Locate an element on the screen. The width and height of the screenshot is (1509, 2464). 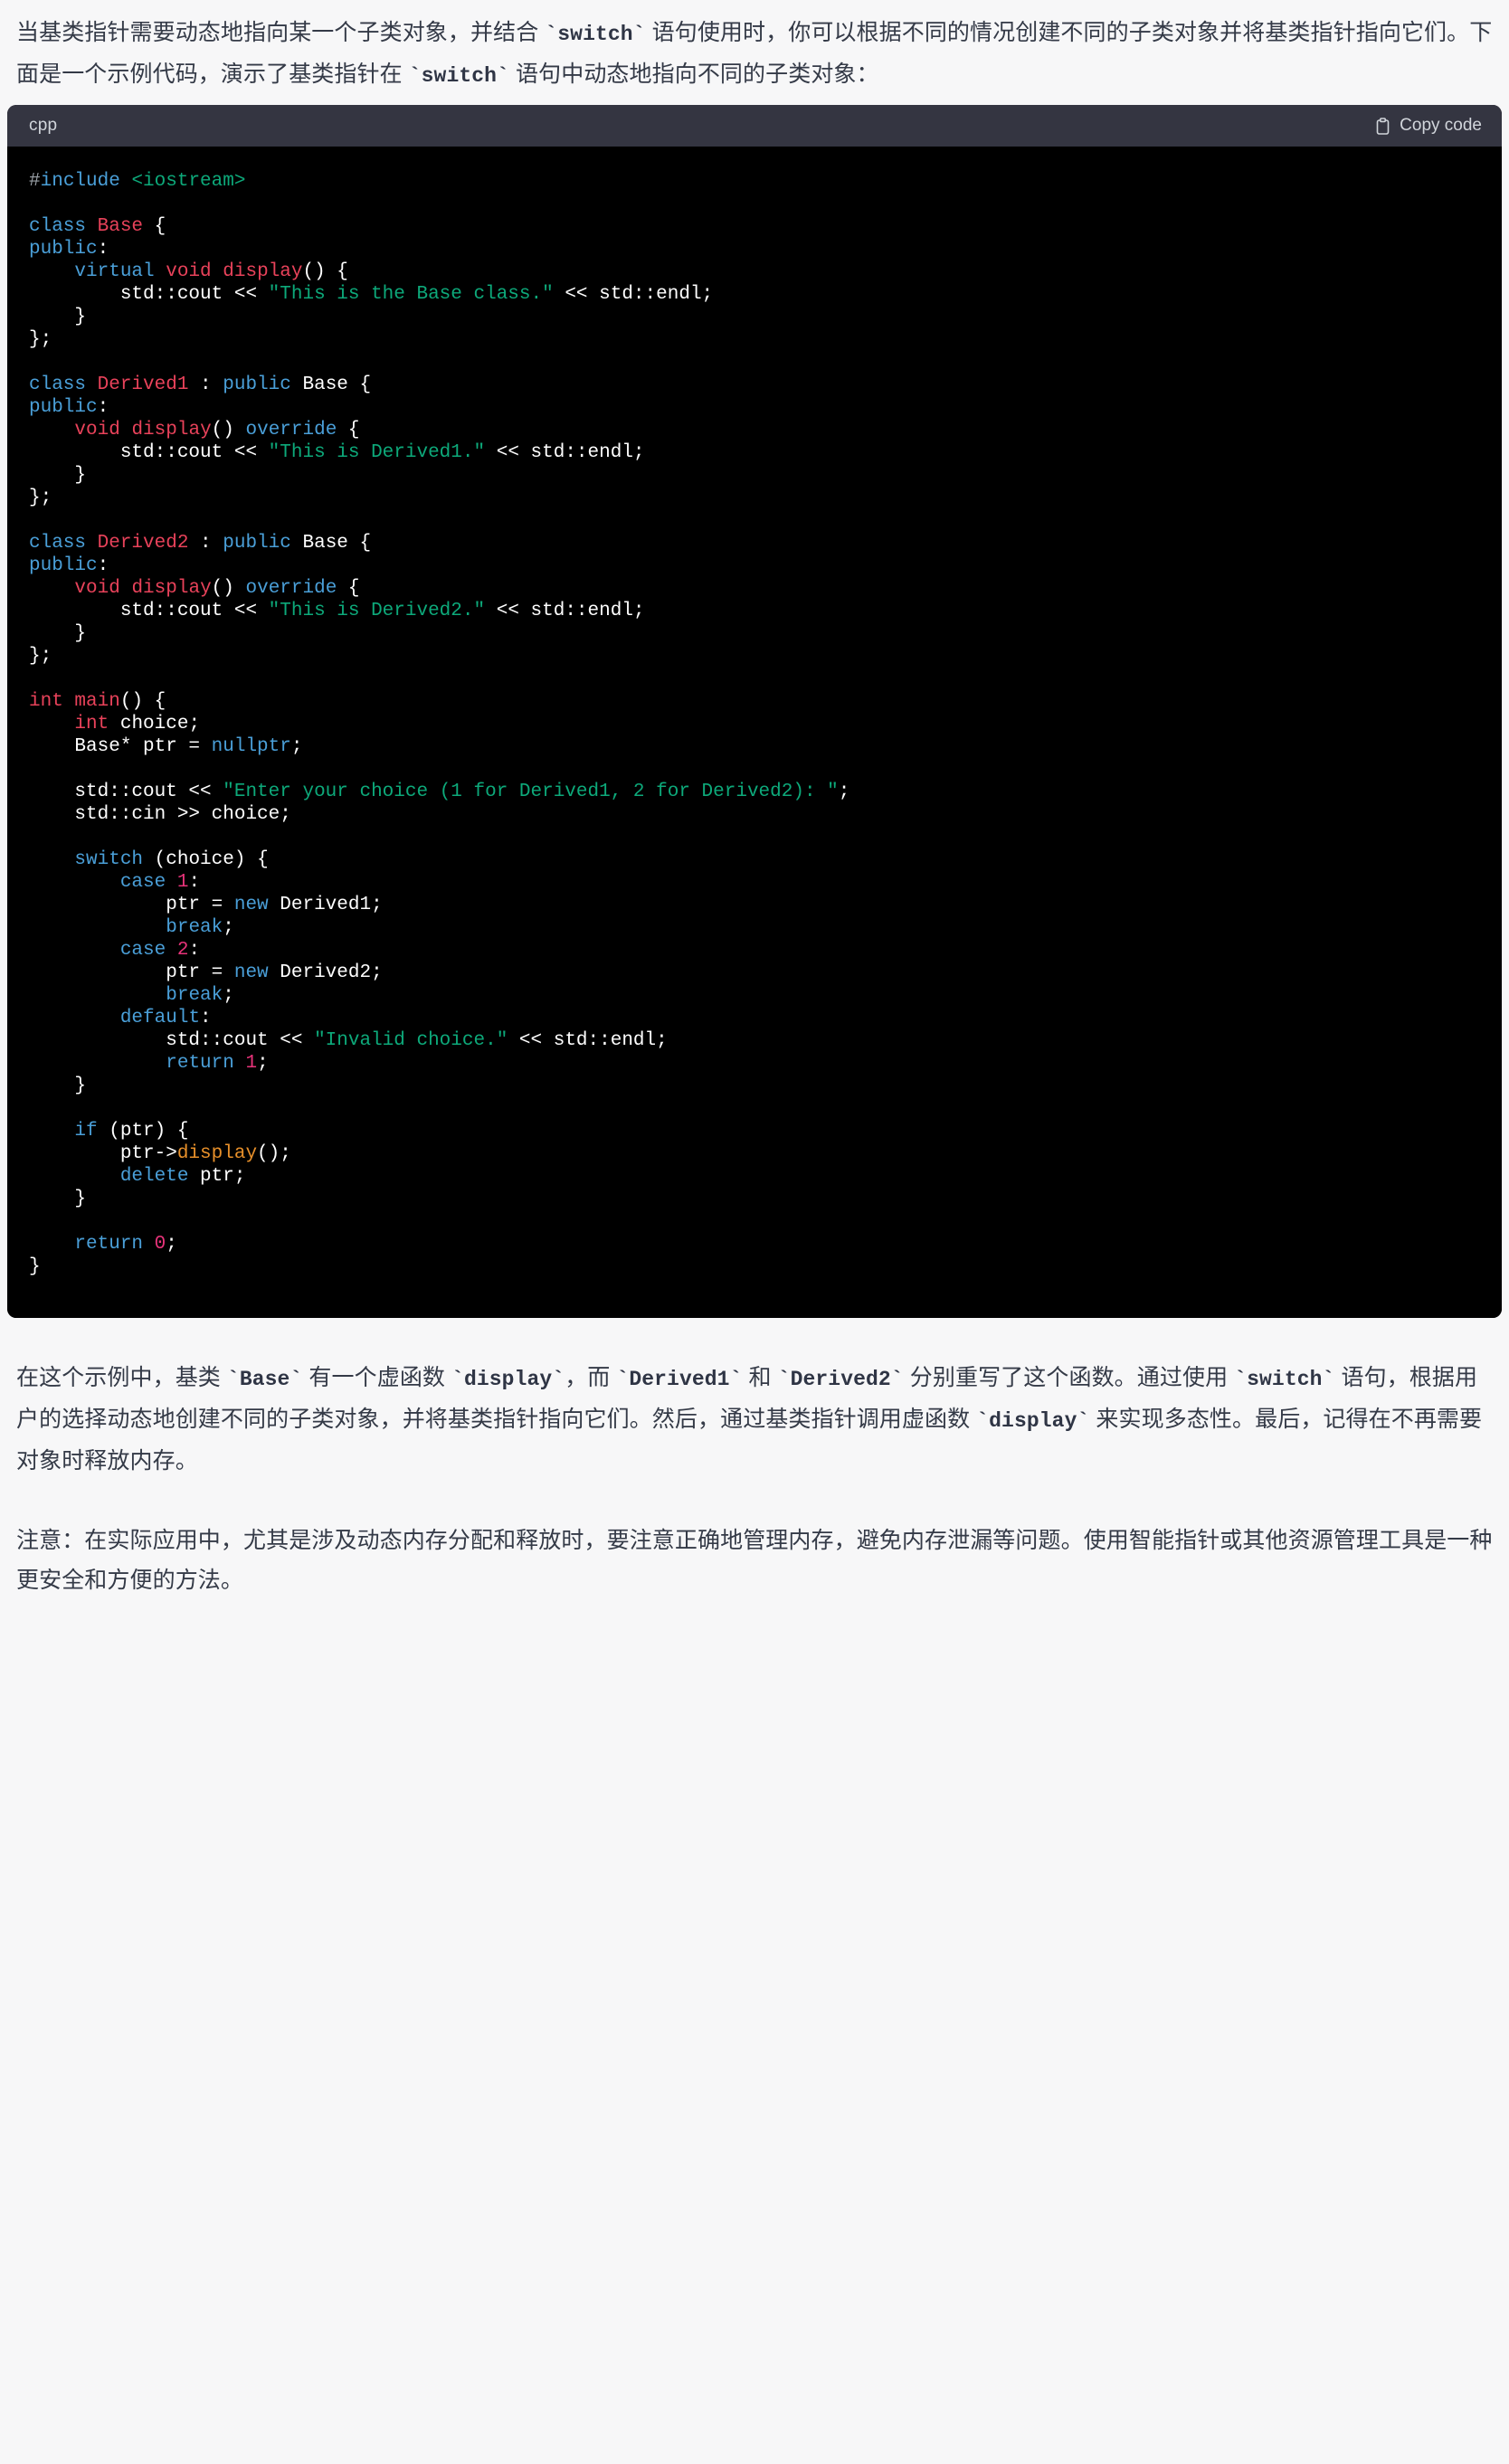
code-token: () is located at coordinates (228, 589).